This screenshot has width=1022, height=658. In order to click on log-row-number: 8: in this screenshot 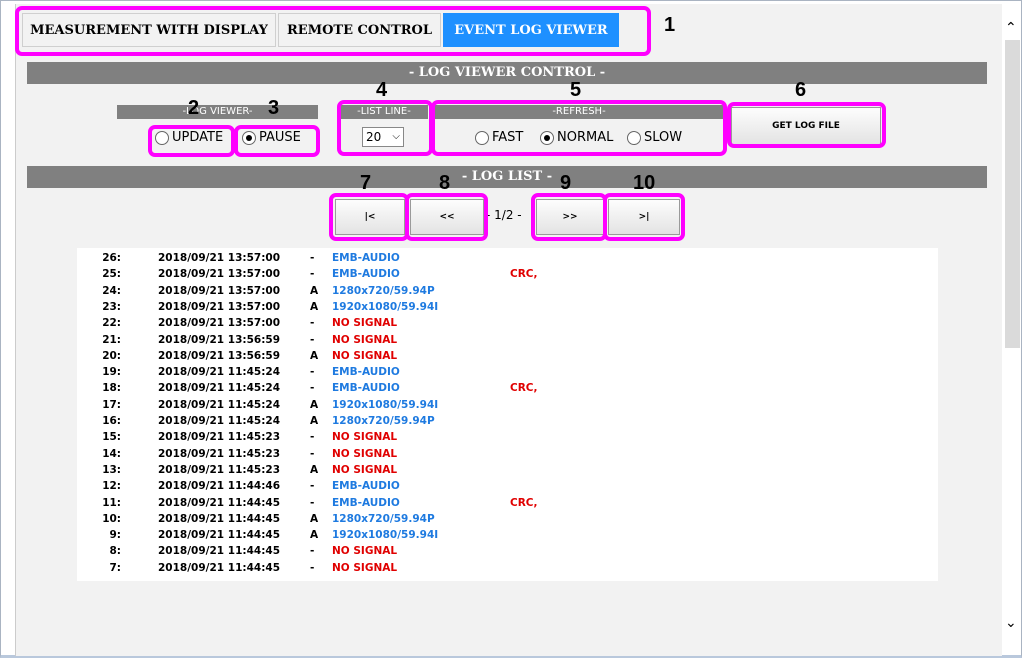, I will do `click(115, 551)`.